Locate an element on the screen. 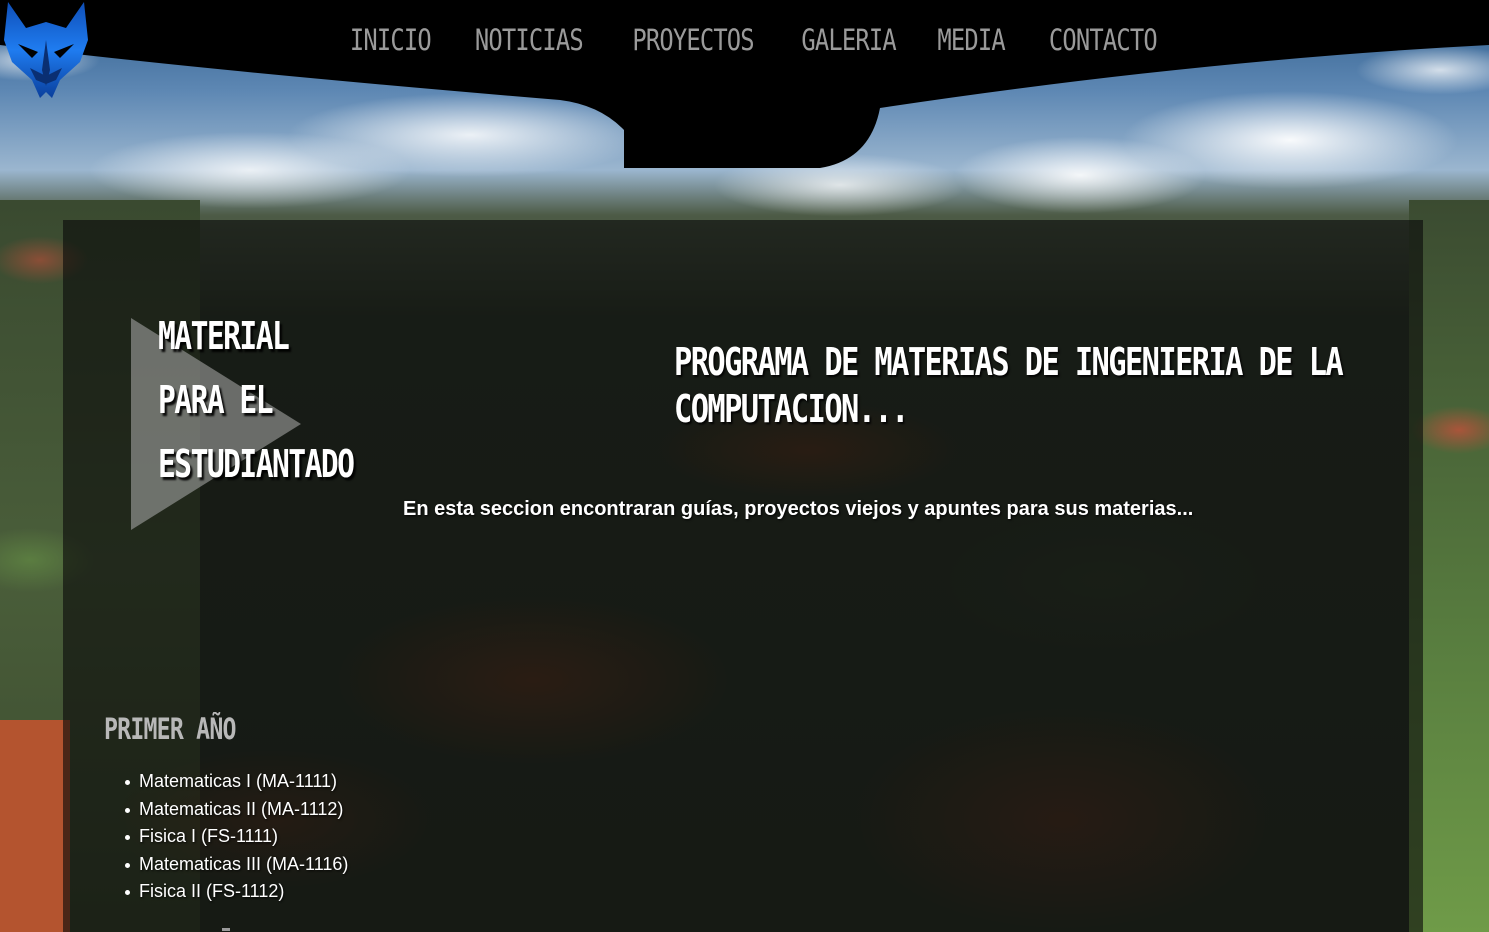 The image size is (1489, 932). next-year-heading-cutoff is located at coordinates (174, 928).